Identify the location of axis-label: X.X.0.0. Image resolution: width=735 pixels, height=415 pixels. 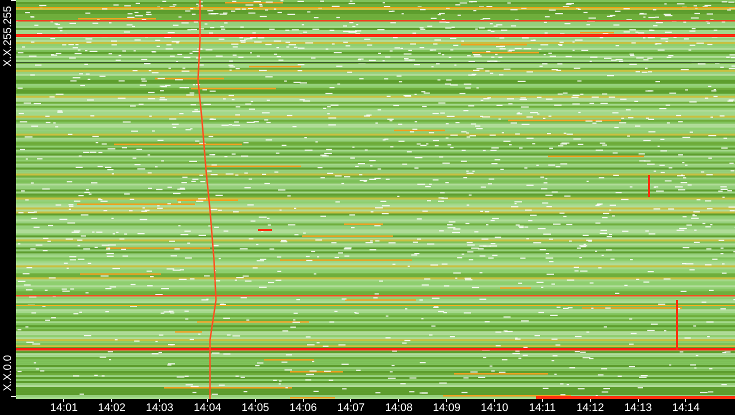
(8, 372).